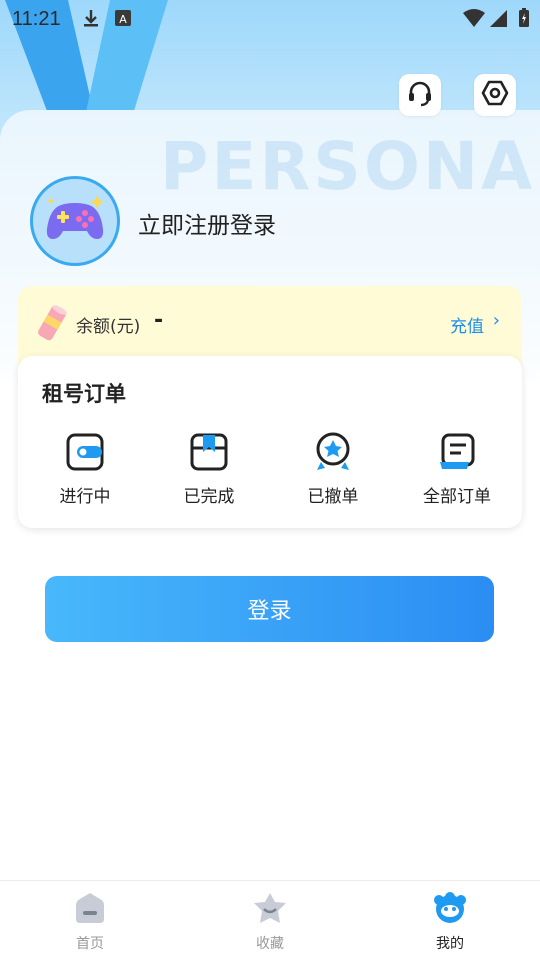 The height and width of the screenshot is (960, 540). Describe the element at coordinates (207, 223) in the screenshot. I see `register-login-link: 立即注册登录` at that location.